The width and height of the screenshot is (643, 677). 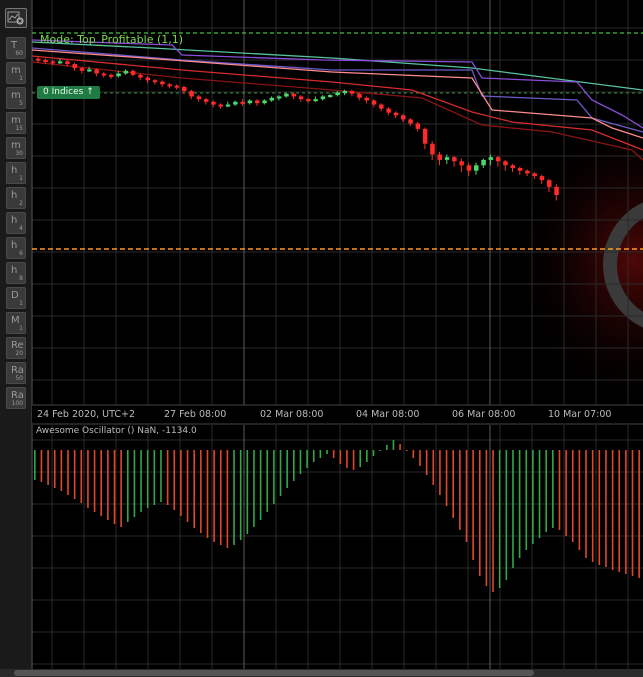 I want to click on timeframe-m1: m1, so click(x=16, y=73).